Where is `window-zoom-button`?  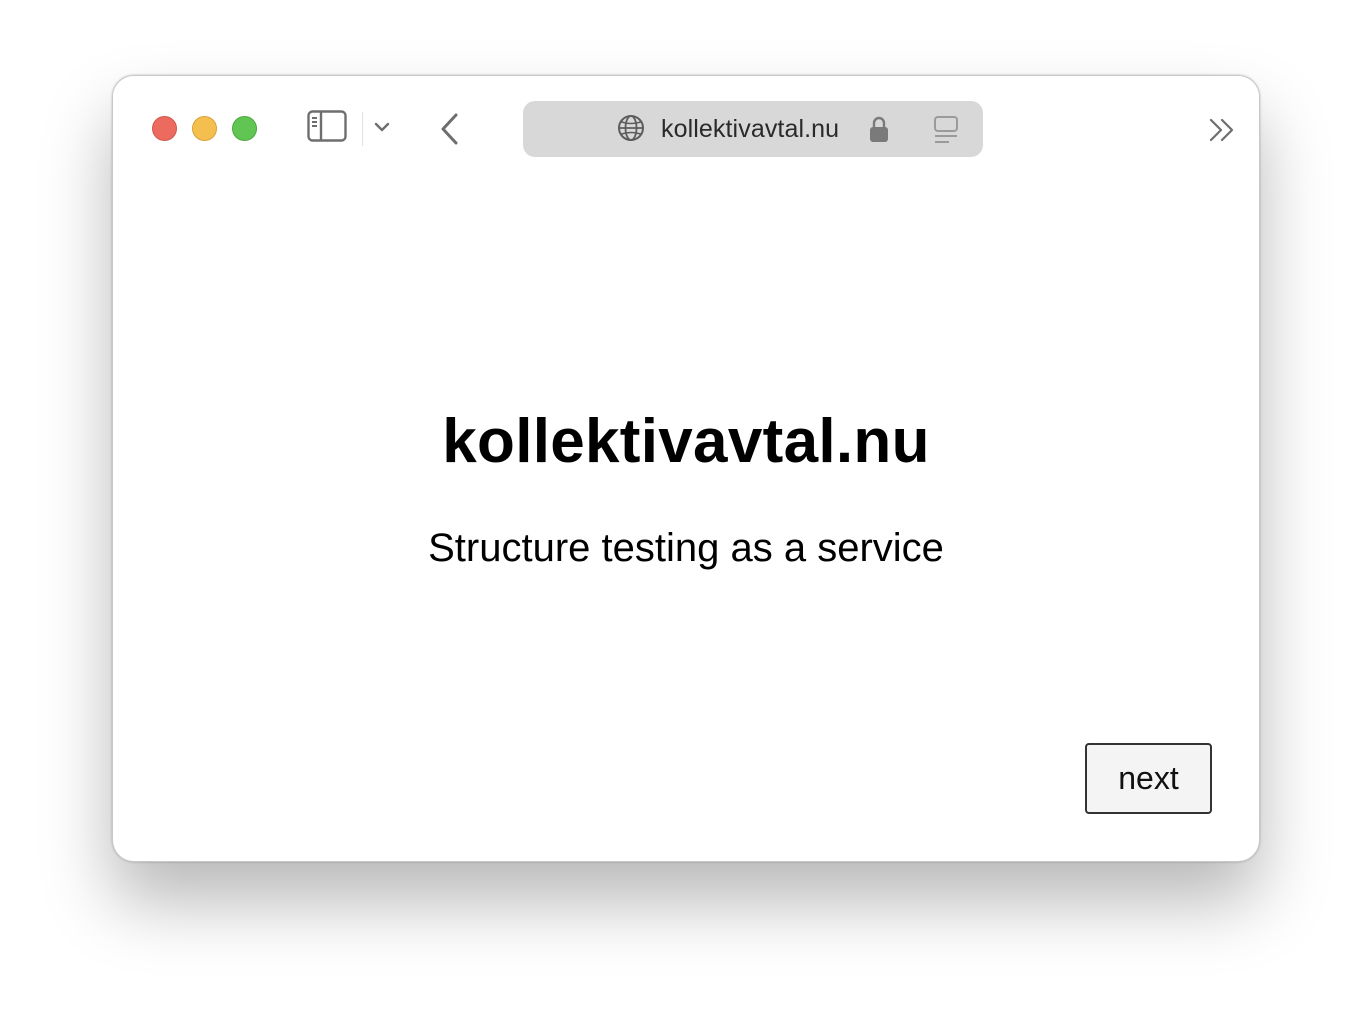
window-zoom-button is located at coordinates (244, 128).